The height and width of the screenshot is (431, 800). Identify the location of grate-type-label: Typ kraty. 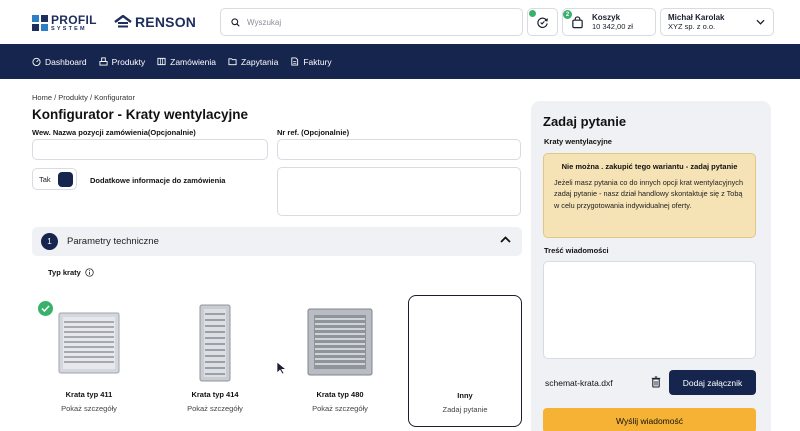
(71, 272).